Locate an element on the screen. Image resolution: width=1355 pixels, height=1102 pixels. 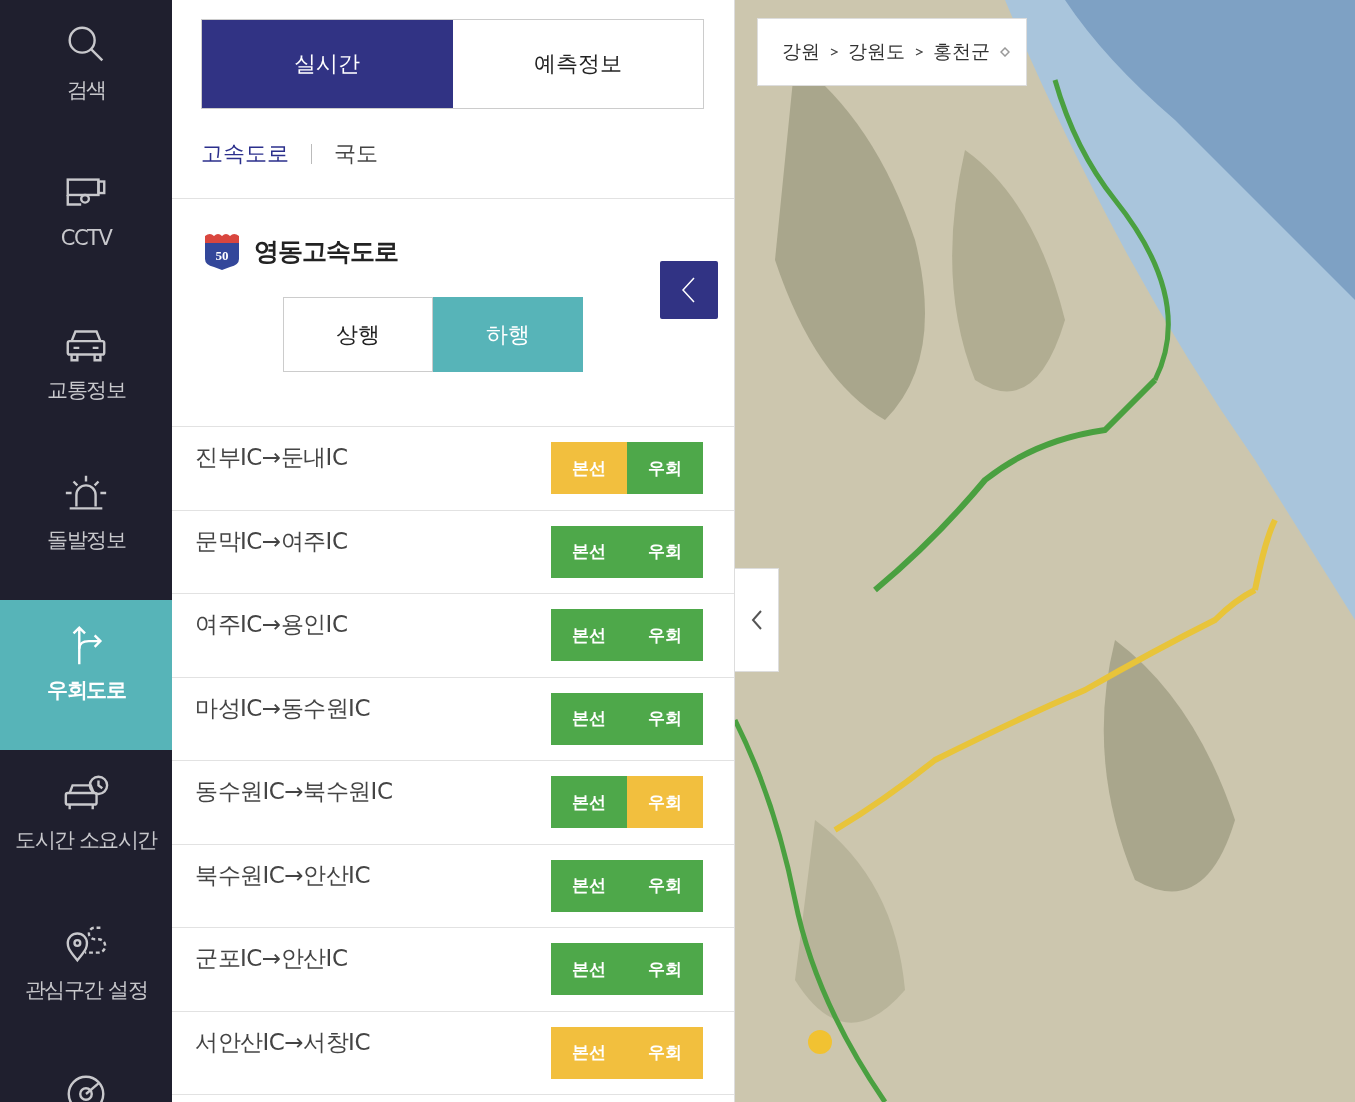
sidebar-item: 도시간 소요시간 is located at coordinates (86, 825).